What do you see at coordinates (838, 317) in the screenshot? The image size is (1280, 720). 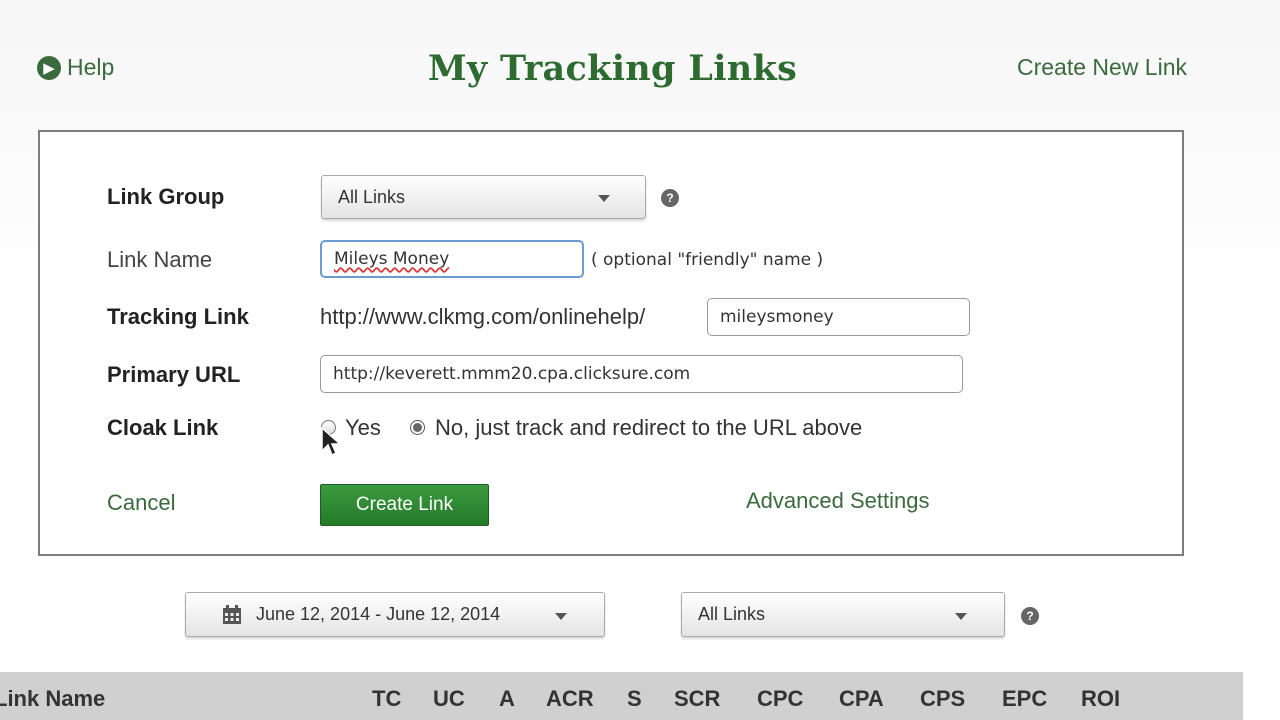 I see `tracking-link-input: mileysmoney` at bounding box center [838, 317].